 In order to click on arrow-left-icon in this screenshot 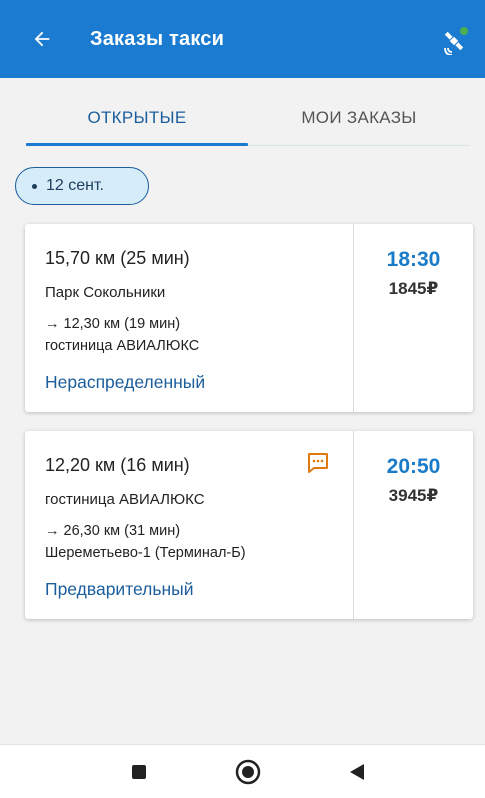, I will do `click(42, 39)`.